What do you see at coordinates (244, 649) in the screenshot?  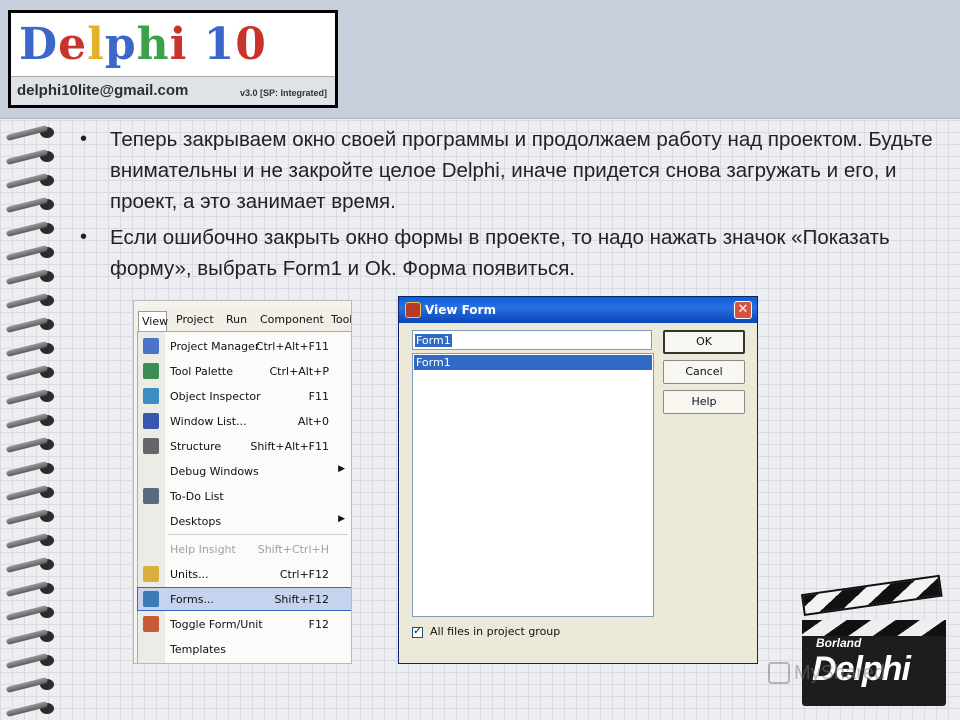 I see `menu-item-templates: Templates` at bounding box center [244, 649].